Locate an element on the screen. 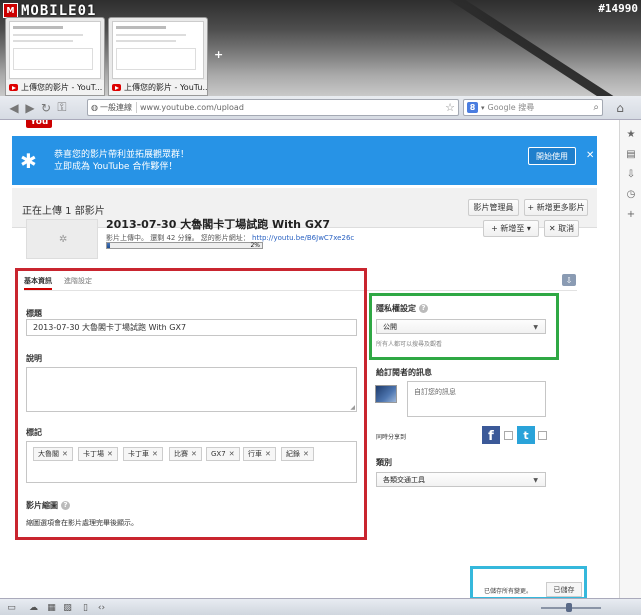 The height and width of the screenshot is (615, 641). upload-count-title: 正在上傳 1 部影片 is located at coordinates (63, 211).